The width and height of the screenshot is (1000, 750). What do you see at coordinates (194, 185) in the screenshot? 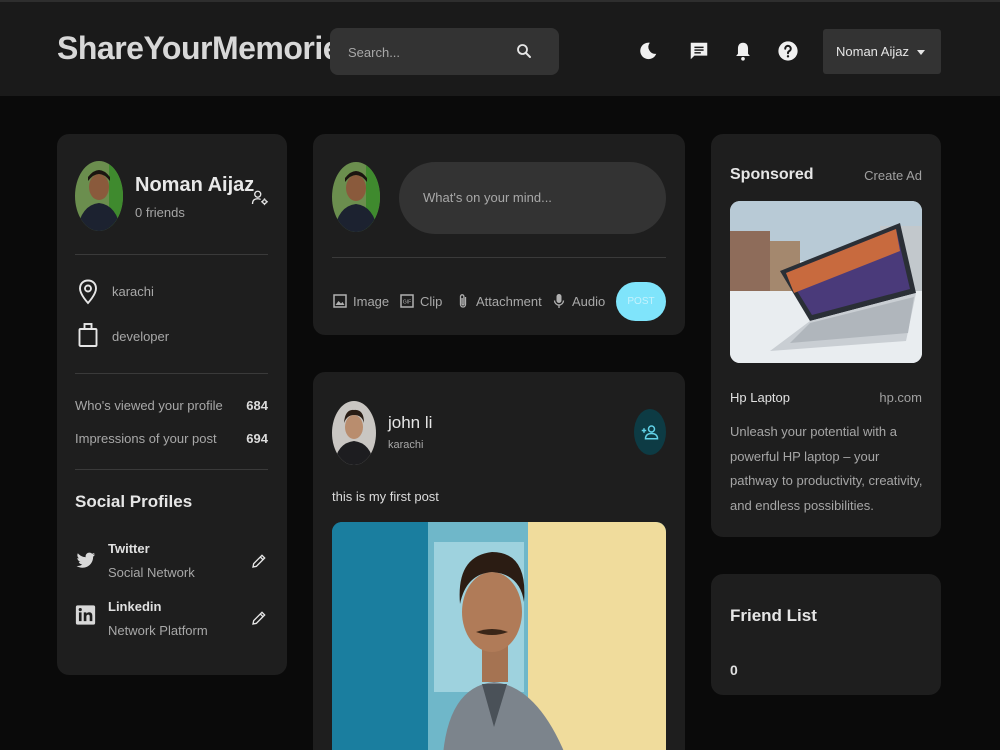
I see `profile-name: Noman Aijaz` at bounding box center [194, 185].